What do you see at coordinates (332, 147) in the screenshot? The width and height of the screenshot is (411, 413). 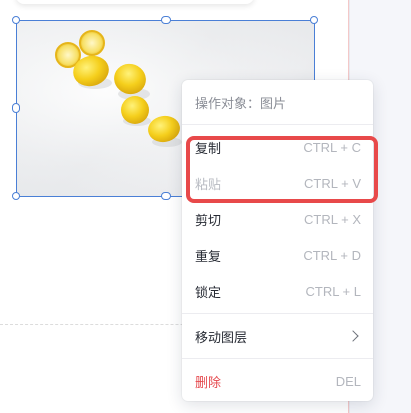 I see `menu-item-shortcut: CTRL + C` at bounding box center [332, 147].